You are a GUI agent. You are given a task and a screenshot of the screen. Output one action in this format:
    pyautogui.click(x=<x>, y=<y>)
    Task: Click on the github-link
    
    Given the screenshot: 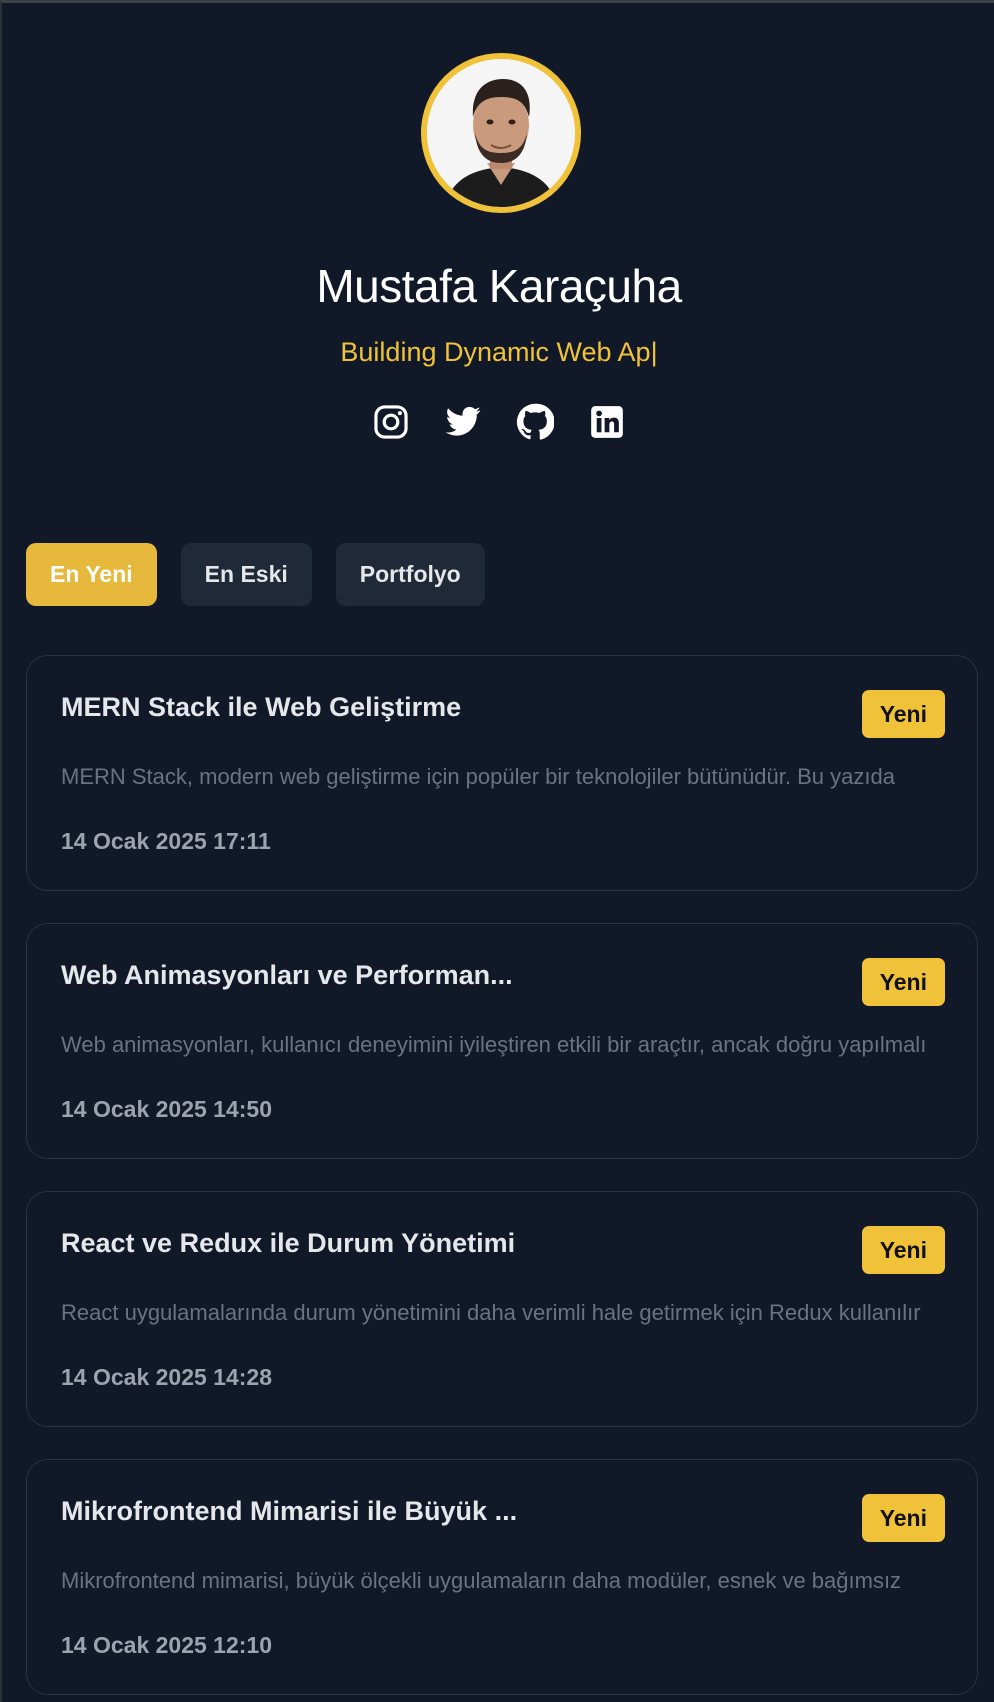 What is the action you would take?
    pyautogui.click(x=535, y=422)
    